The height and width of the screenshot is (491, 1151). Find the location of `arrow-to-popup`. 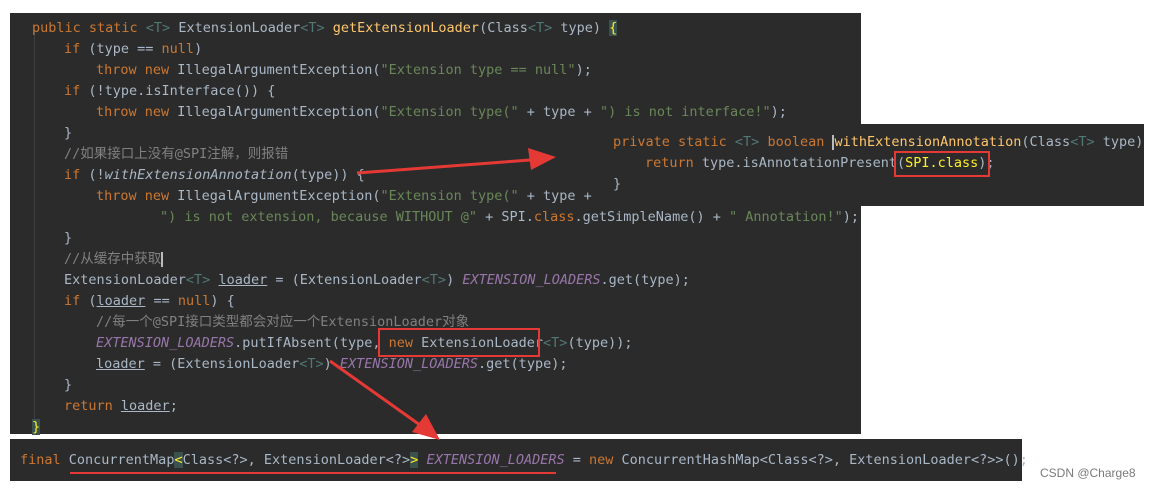

arrow-to-popup is located at coordinates (443, 166).